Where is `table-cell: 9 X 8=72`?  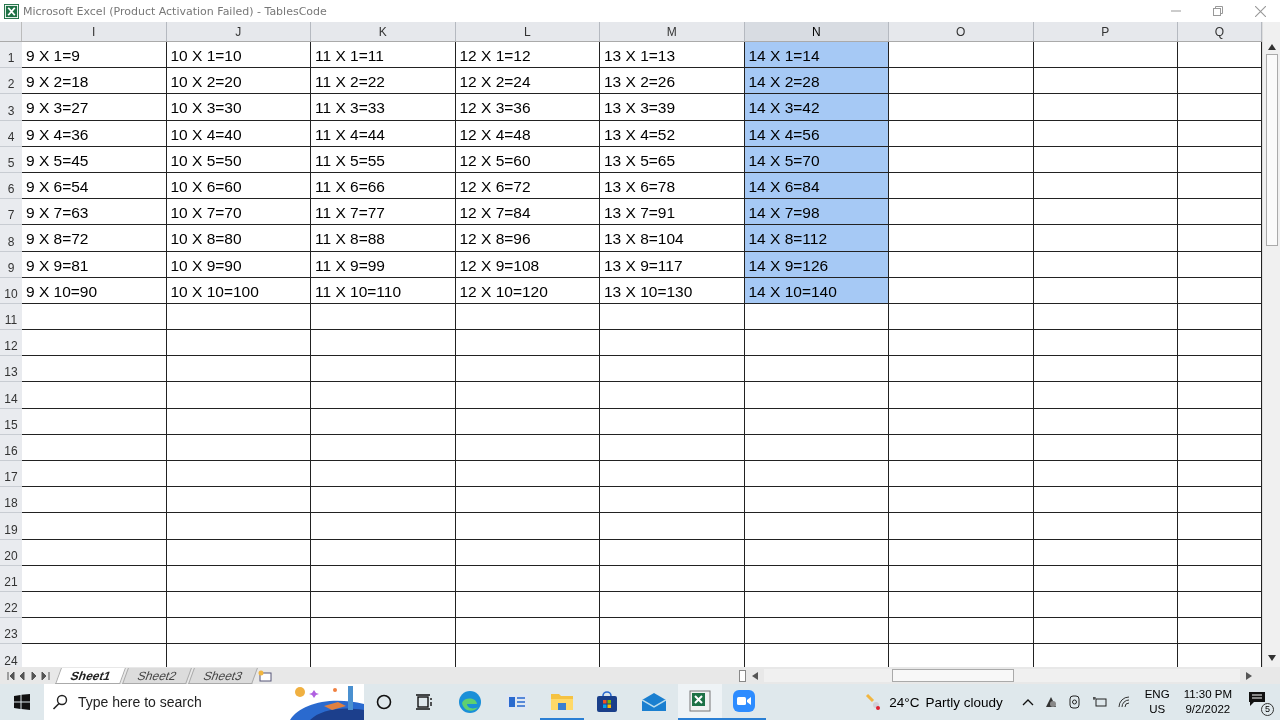
table-cell: 9 X 8=72 is located at coordinates (94, 238).